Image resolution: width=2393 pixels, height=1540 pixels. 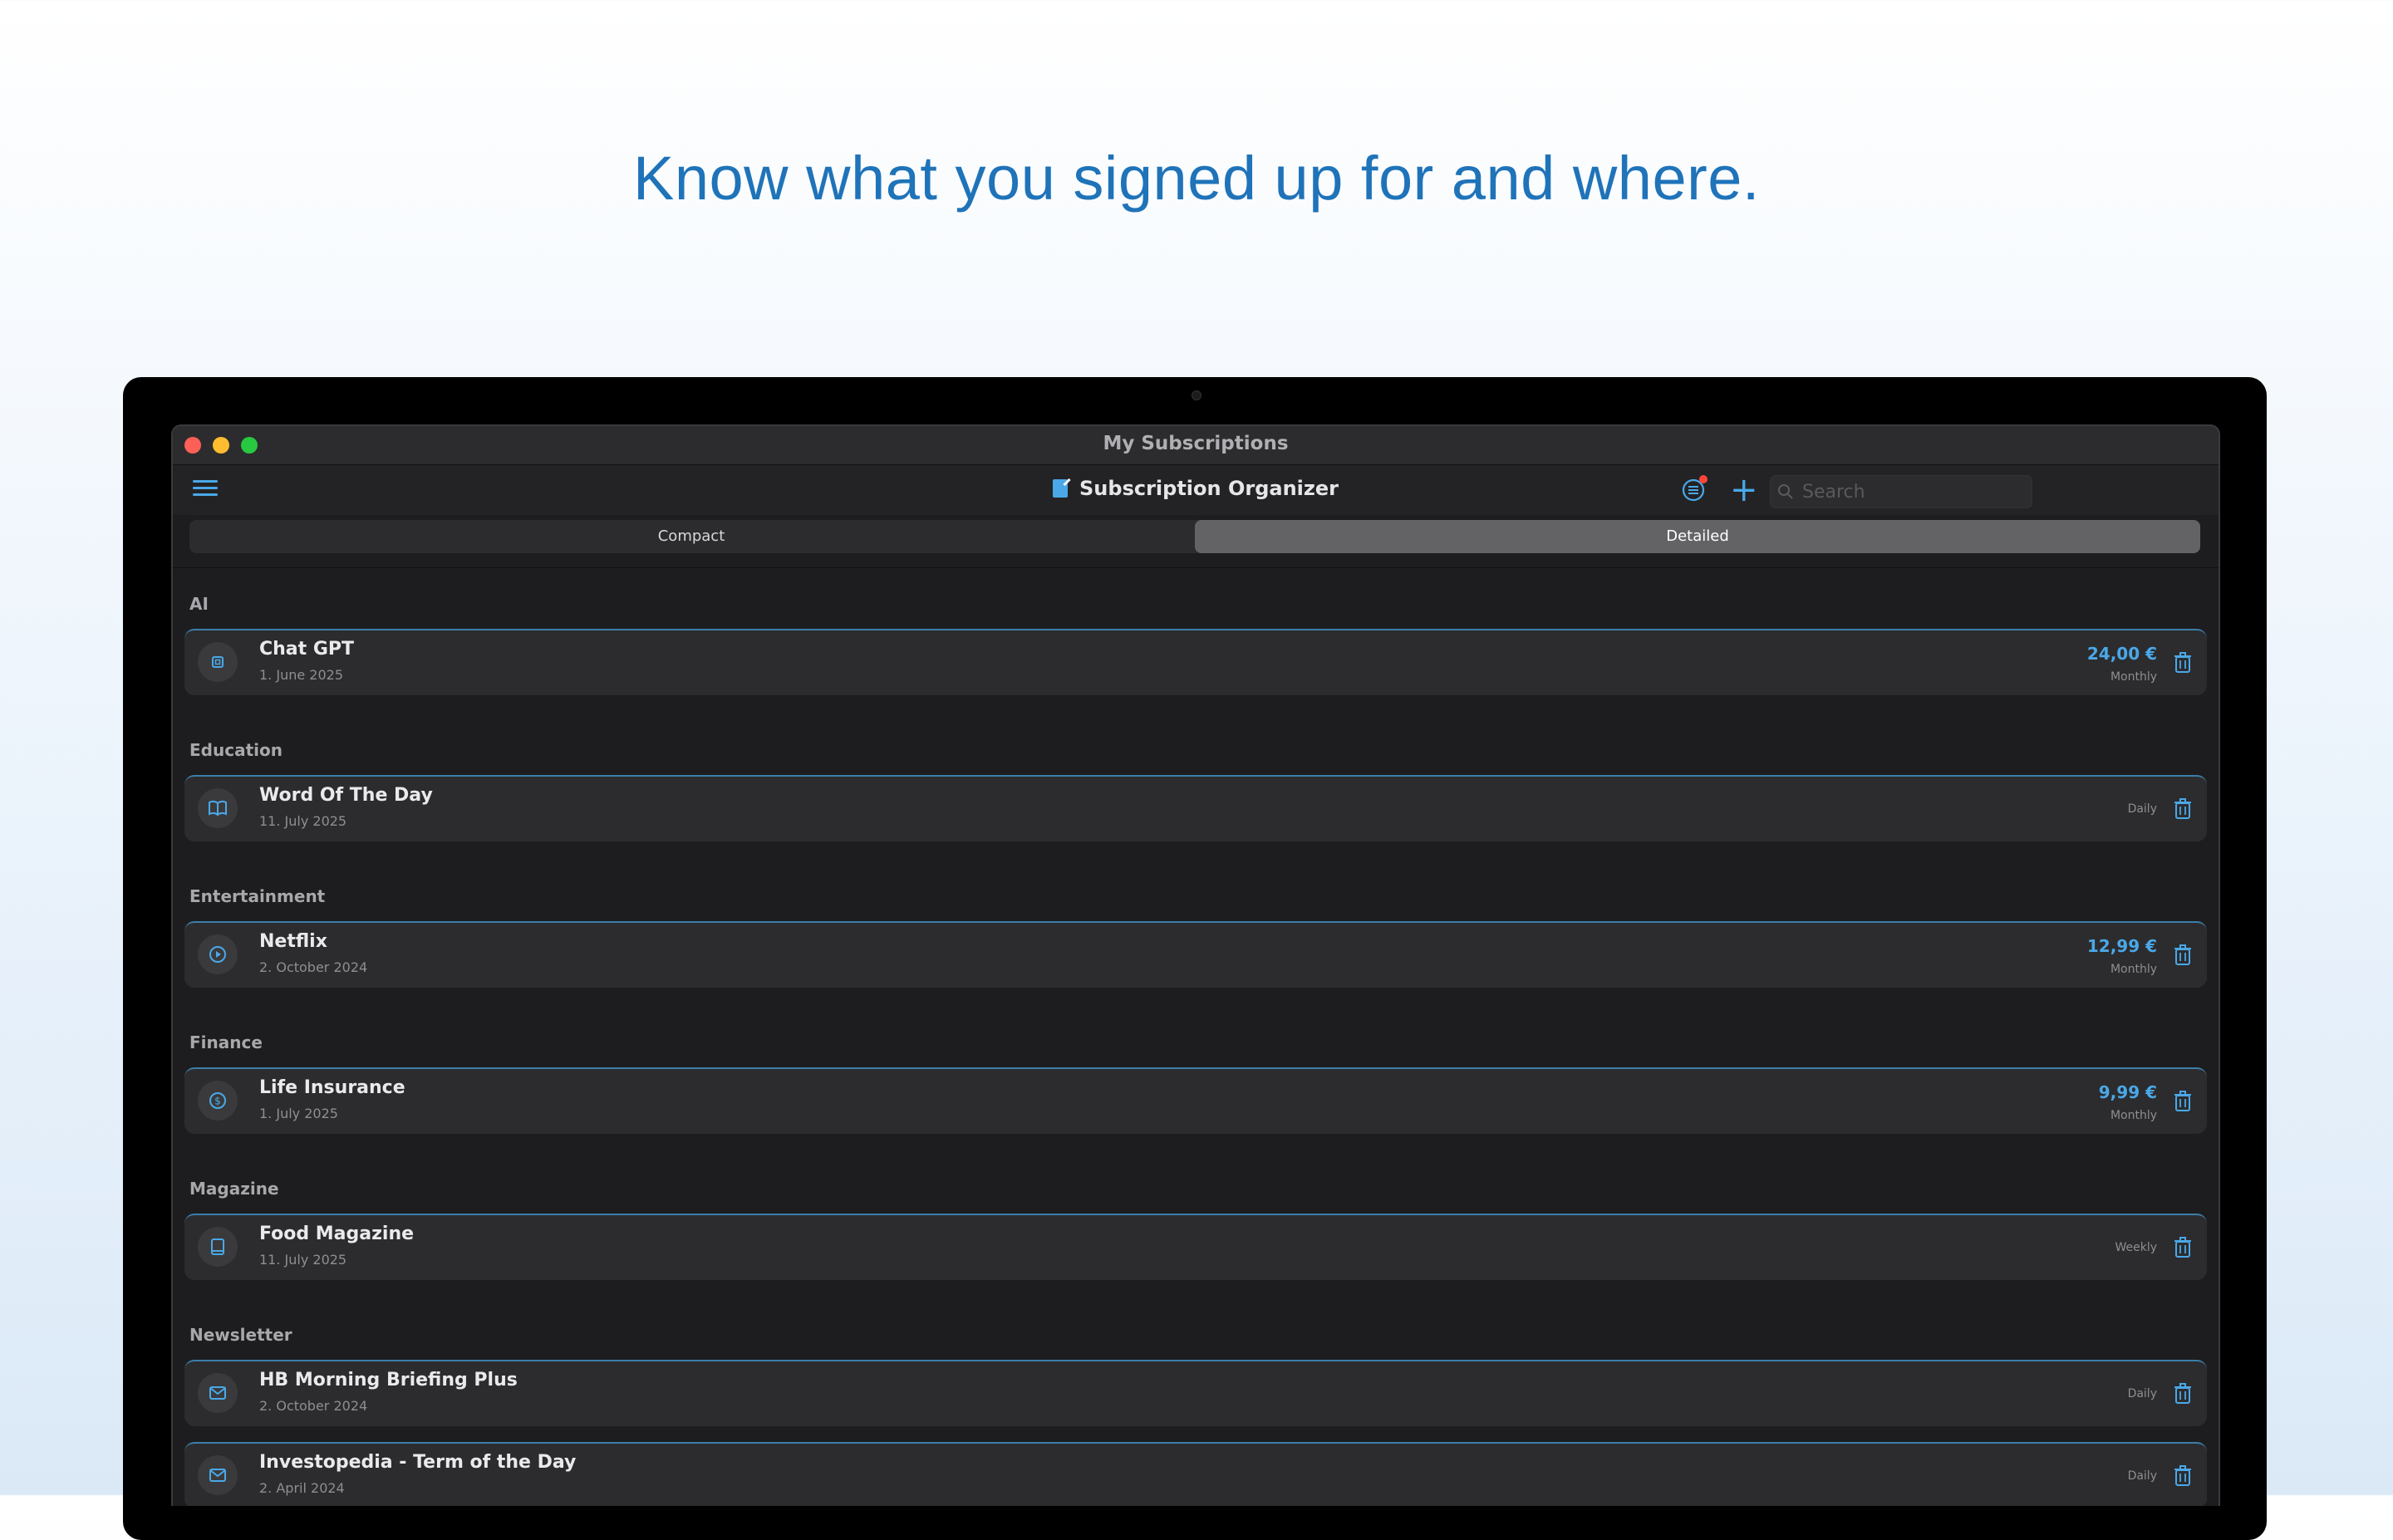 What do you see at coordinates (293, 941) in the screenshot?
I see `subscription-name: Netflix` at bounding box center [293, 941].